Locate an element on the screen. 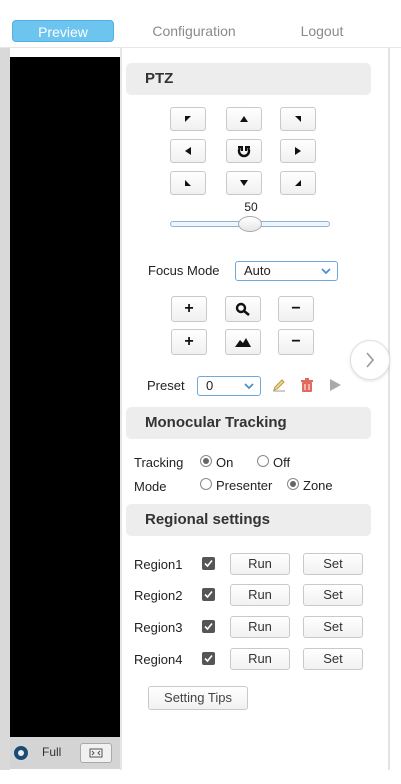 The image size is (401, 784). mountain-icon is located at coordinates (243, 342).